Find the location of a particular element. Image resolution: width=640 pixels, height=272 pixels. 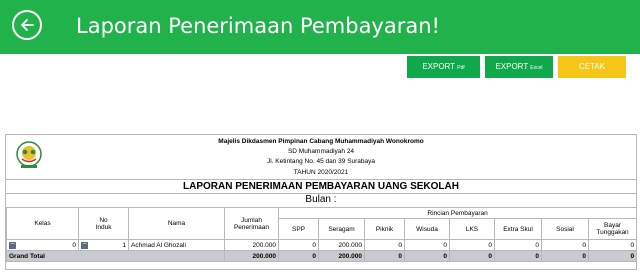

col-sosial: Sosial is located at coordinates (565, 229).